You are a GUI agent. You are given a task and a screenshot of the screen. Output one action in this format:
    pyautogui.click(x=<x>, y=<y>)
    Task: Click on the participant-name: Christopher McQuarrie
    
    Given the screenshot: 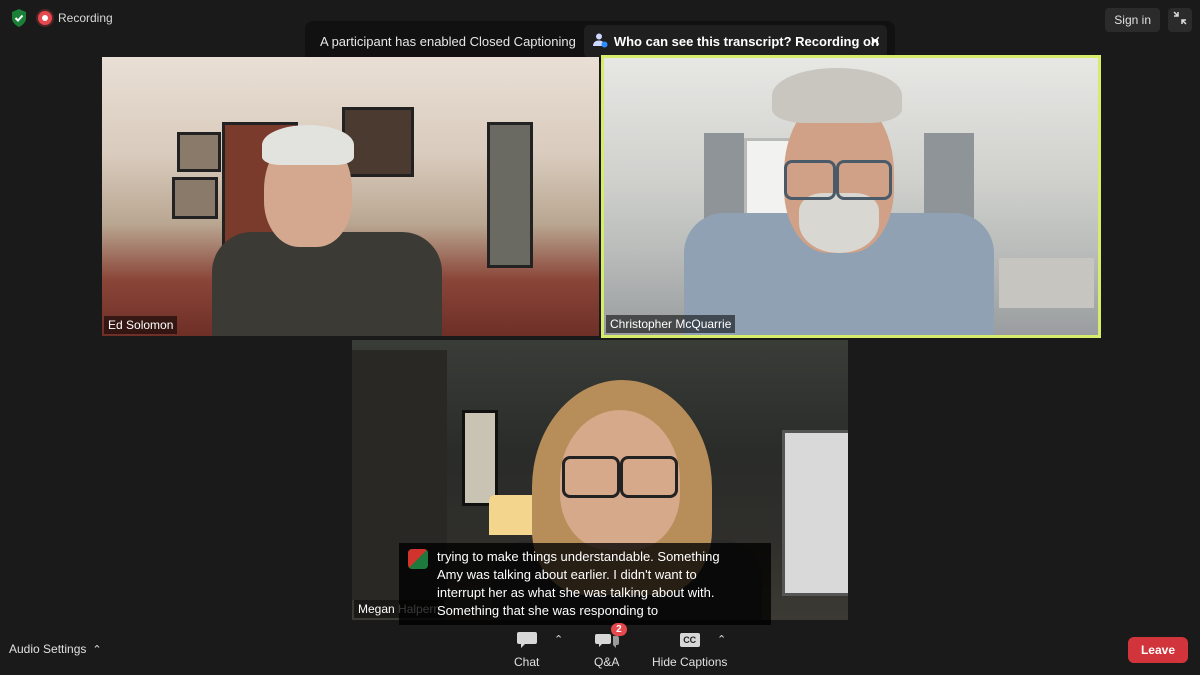 What is the action you would take?
    pyautogui.click(x=671, y=324)
    